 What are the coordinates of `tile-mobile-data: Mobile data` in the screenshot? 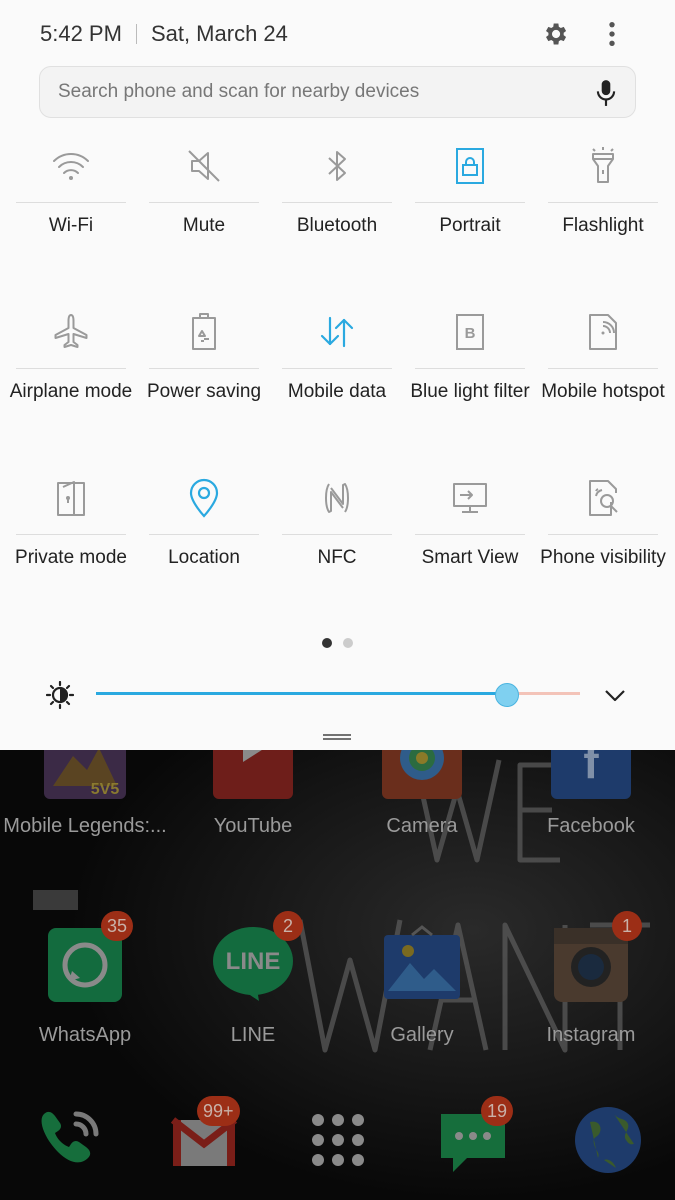 It's located at (337, 387).